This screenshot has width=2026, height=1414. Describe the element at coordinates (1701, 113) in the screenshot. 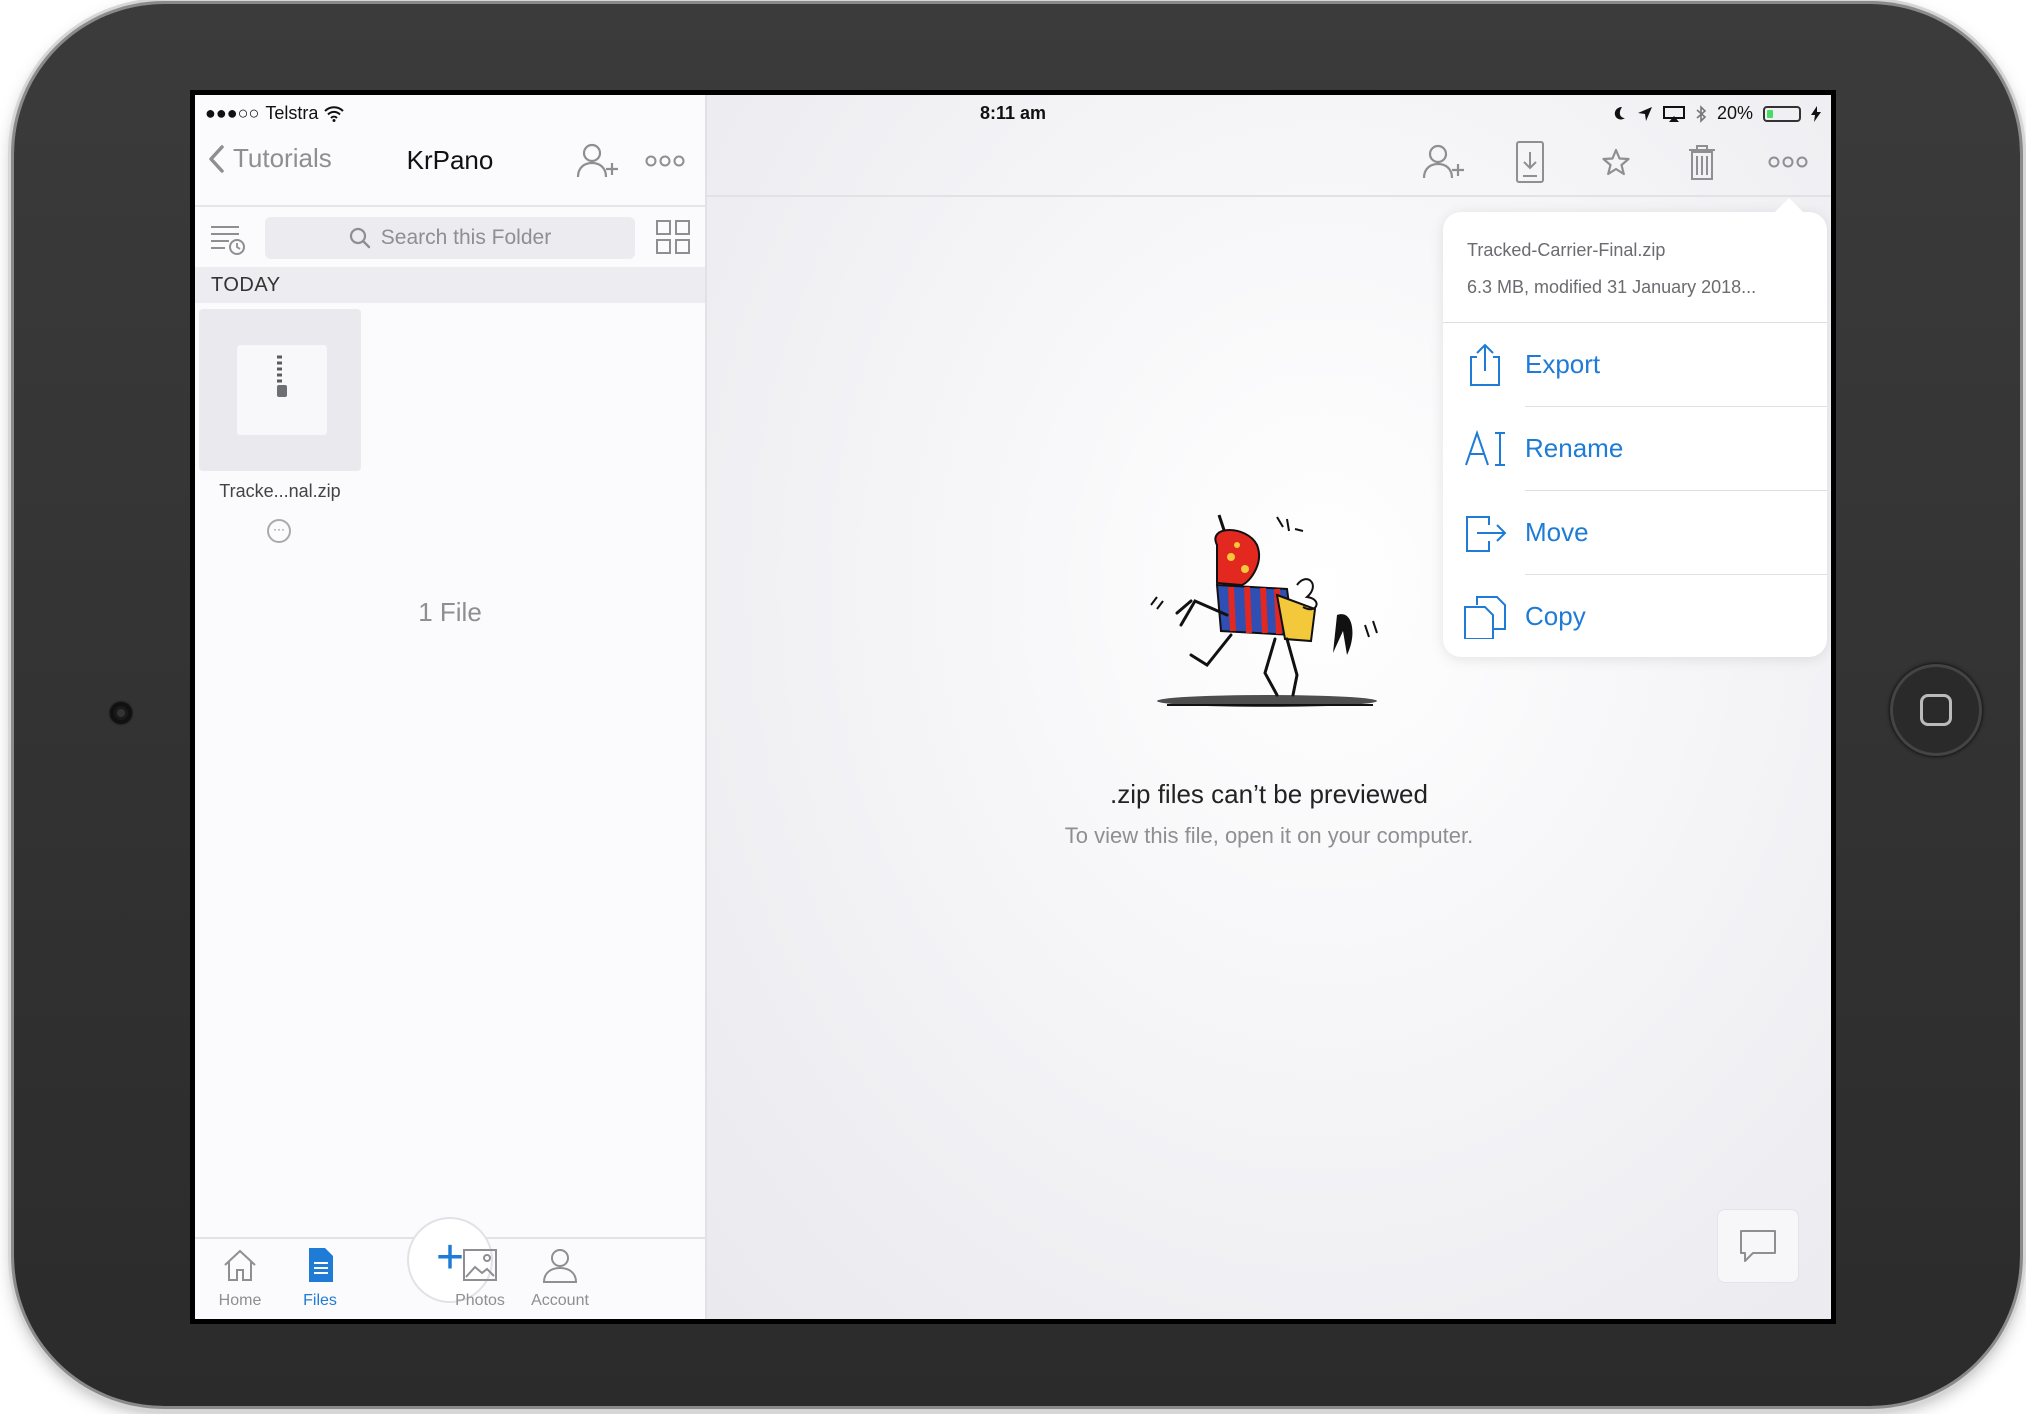

I see `bluetooth-icon` at that location.